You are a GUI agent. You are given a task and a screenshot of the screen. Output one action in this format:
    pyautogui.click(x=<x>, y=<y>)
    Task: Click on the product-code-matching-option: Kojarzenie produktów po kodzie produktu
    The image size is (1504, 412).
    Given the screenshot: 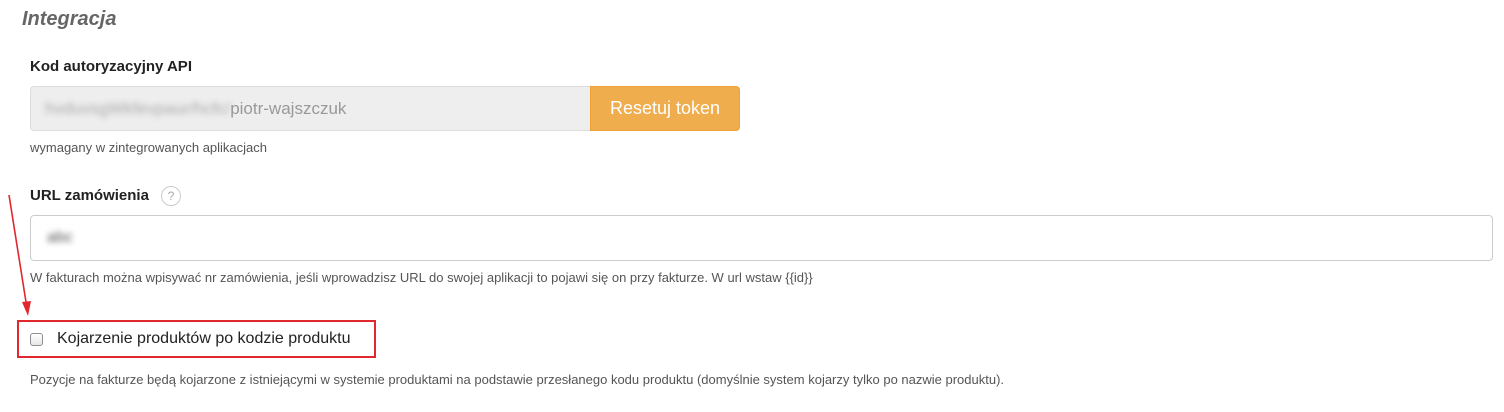 What is the action you would take?
    pyautogui.click(x=196, y=339)
    